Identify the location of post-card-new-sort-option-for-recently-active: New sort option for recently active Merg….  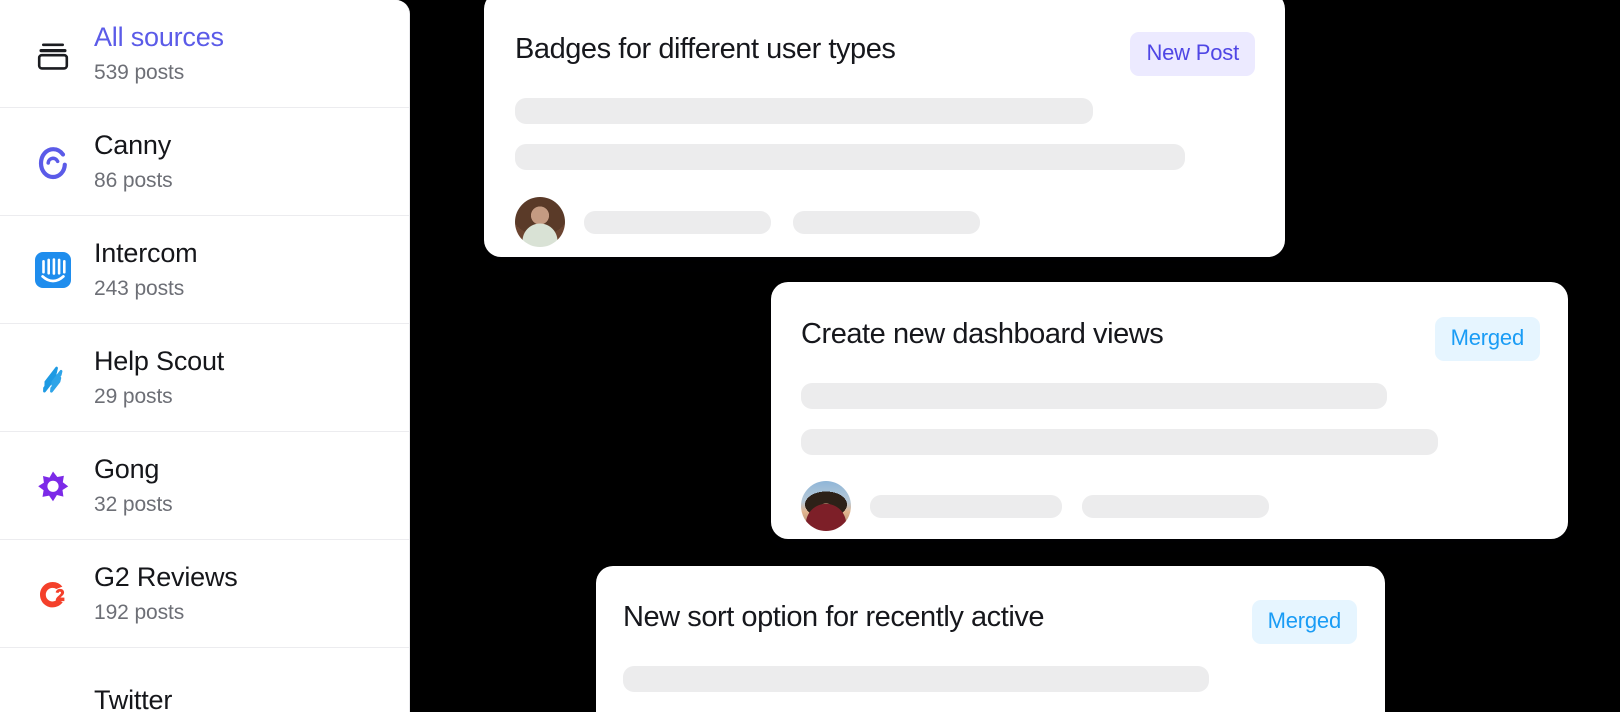
(990, 639).